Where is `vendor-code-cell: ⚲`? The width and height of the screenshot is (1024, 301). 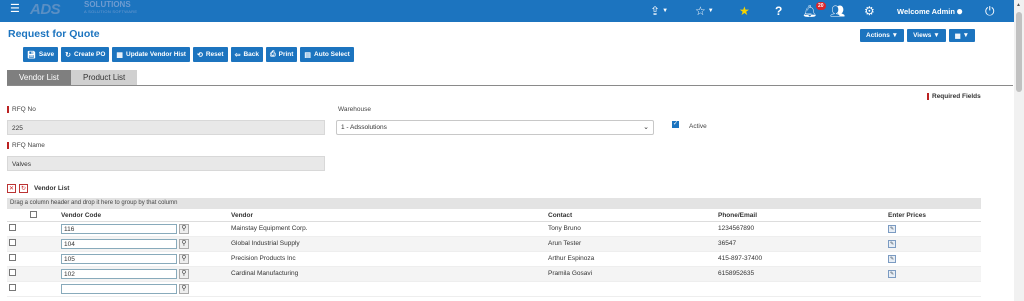
vendor-code-cell: ⚲ is located at coordinates (144, 289).